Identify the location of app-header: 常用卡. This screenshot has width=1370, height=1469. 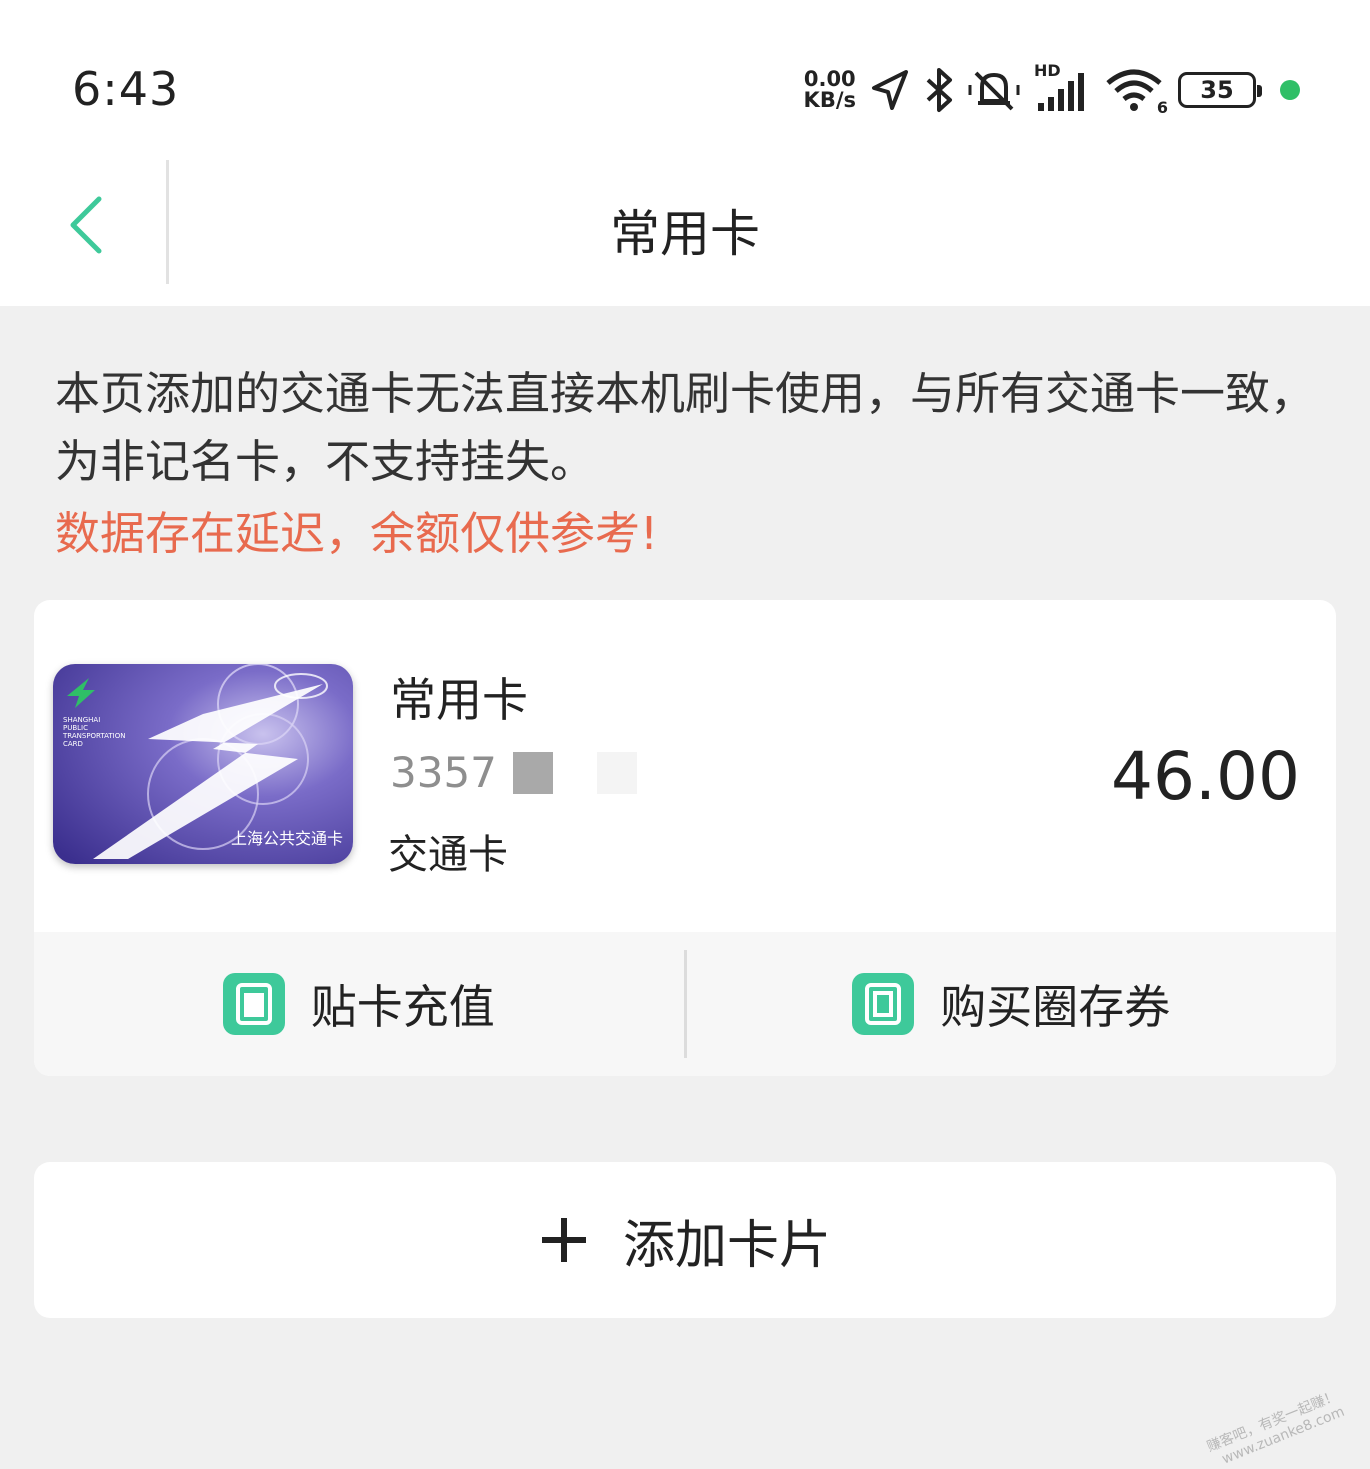
(685, 233).